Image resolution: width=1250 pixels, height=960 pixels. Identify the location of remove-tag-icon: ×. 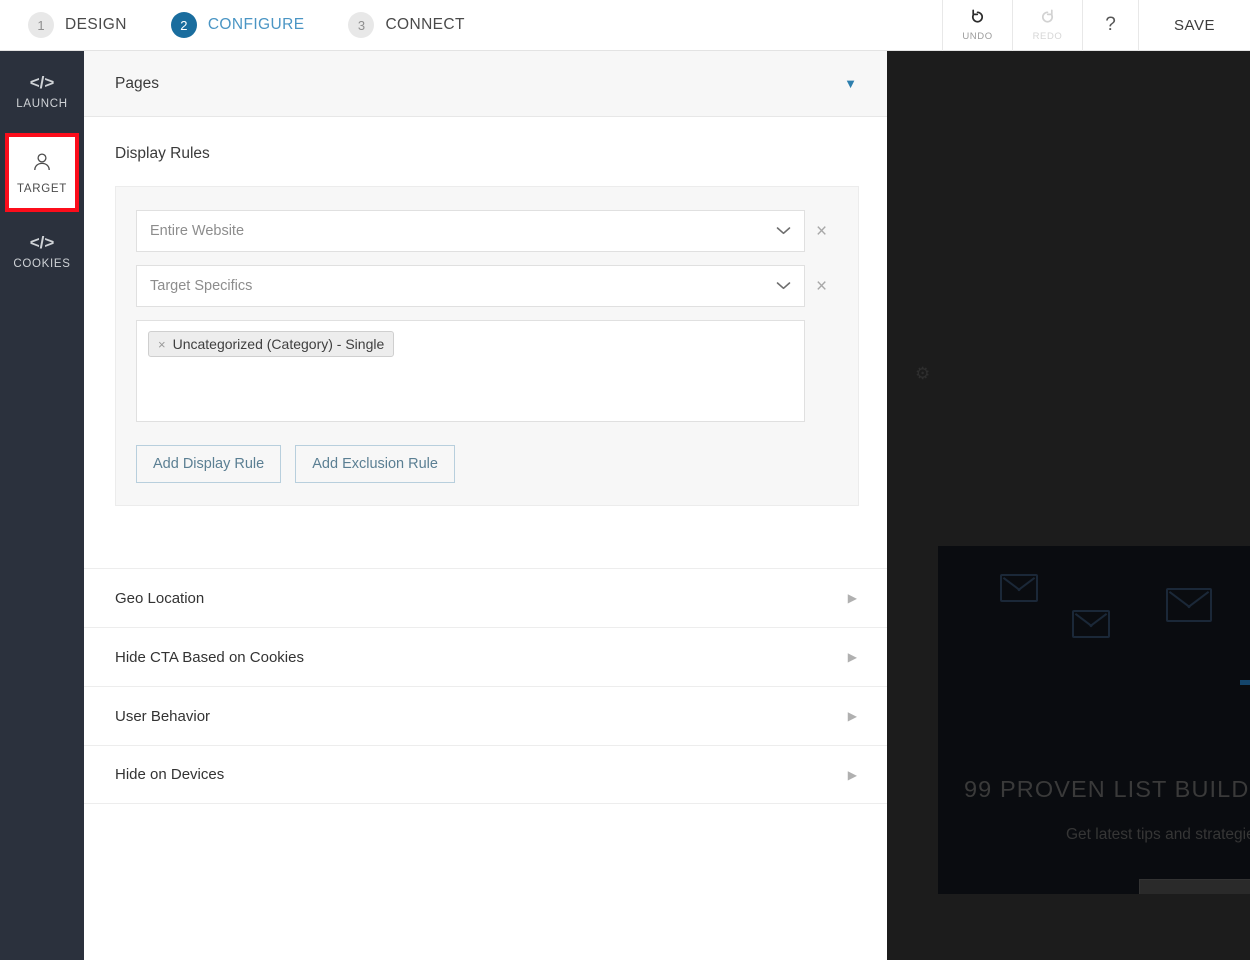
(162, 344).